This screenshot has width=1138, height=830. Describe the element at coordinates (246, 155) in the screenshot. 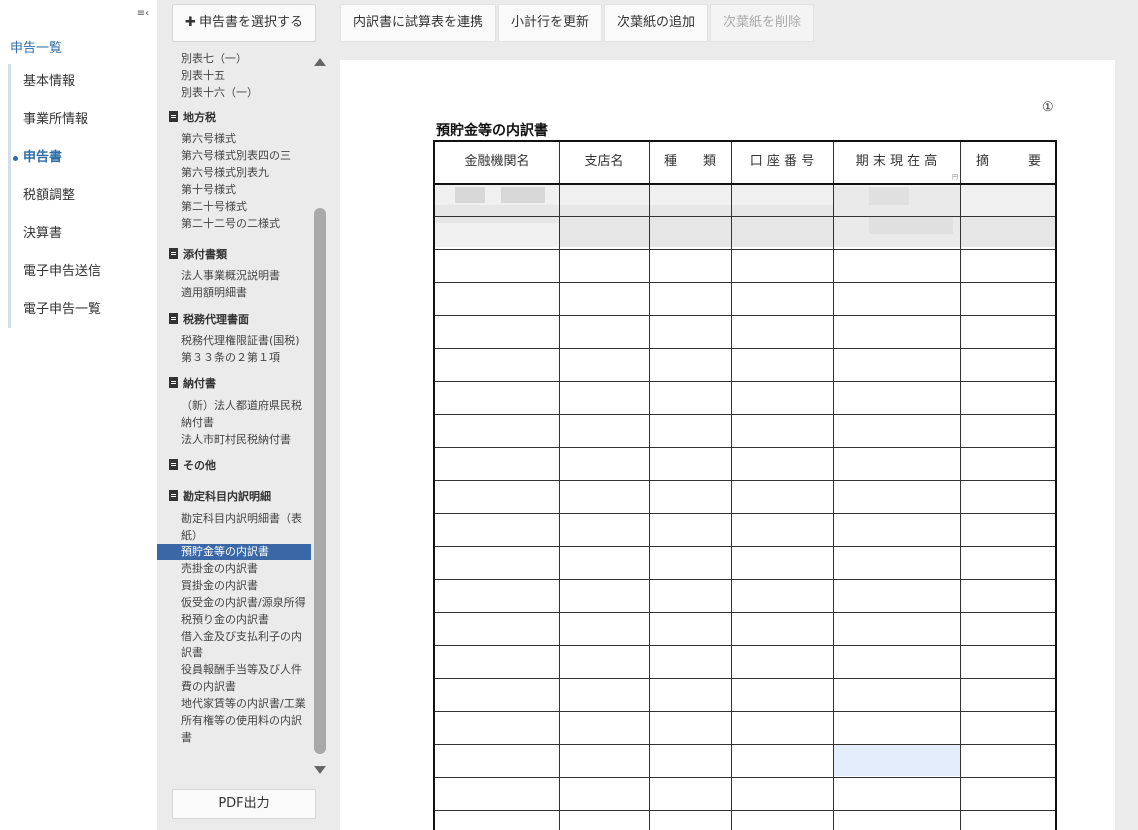

I see `form-item: 第六号様式別表四の三` at that location.